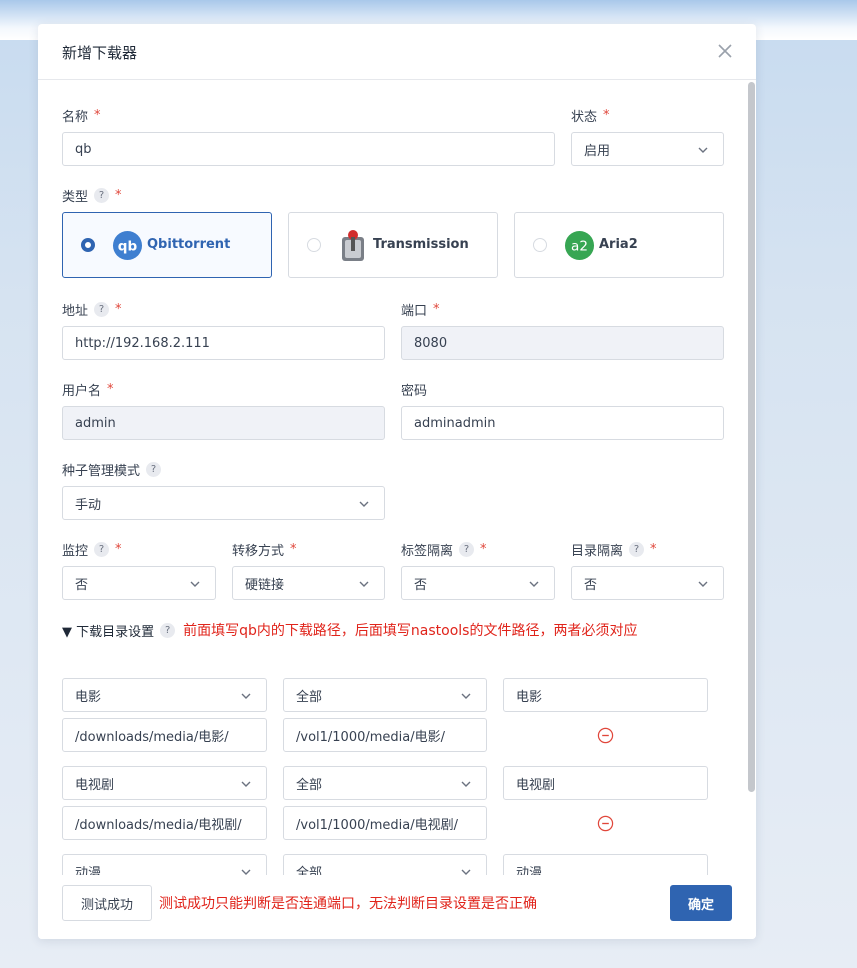  What do you see at coordinates (348, 904) in the screenshot?
I see `test-hint: 测试成功只能判断是否连通端口，无法判断目录设置是否正确` at bounding box center [348, 904].